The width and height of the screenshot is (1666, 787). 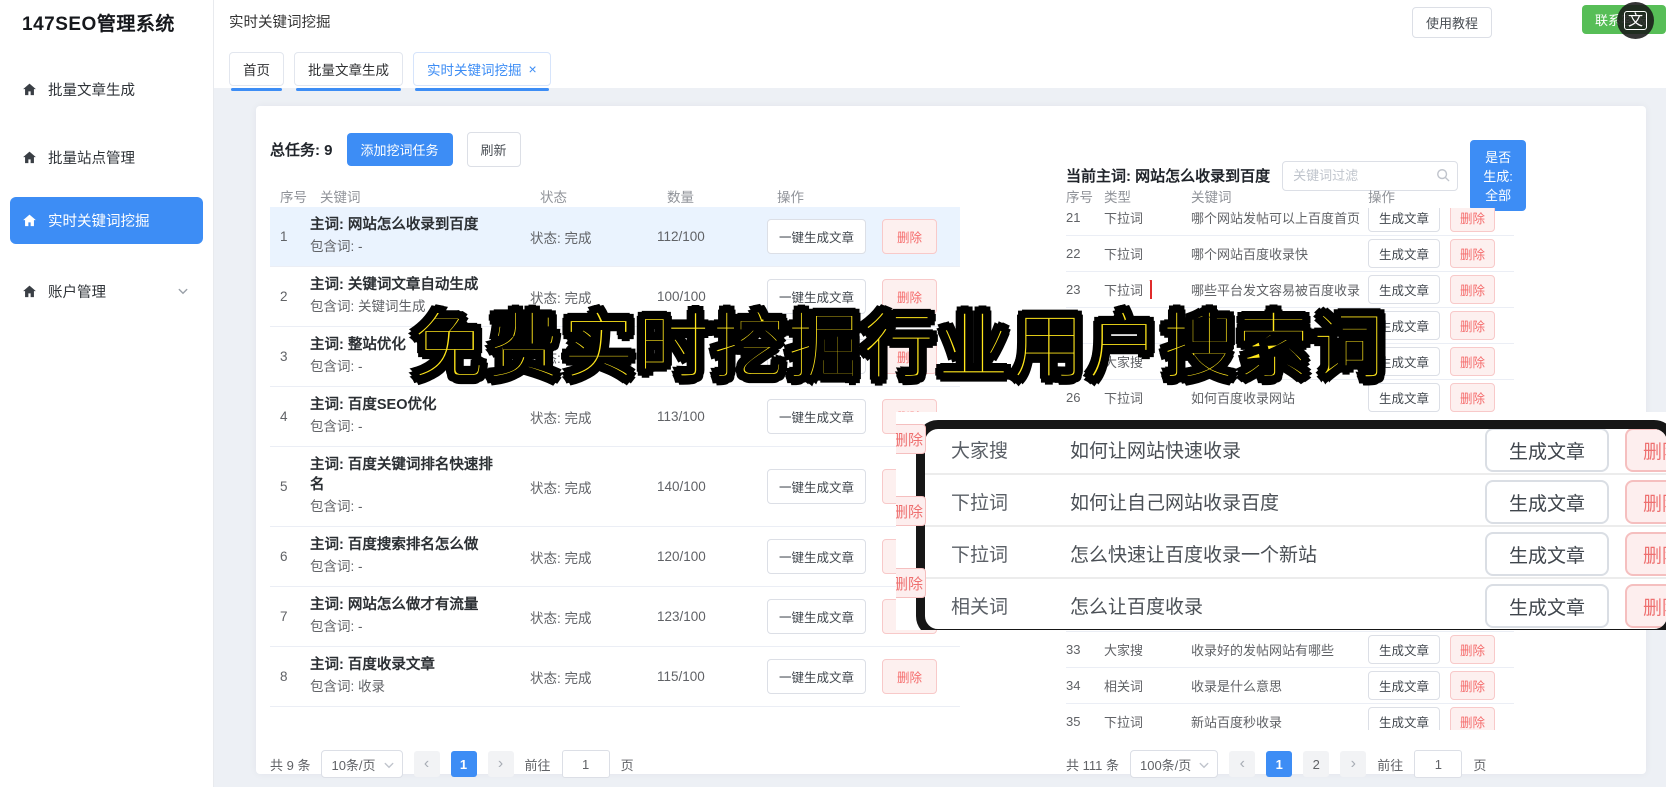 What do you see at coordinates (348, 69) in the screenshot?
I see `tab-2: 批量文章生成` at bounding box center [348, 69].